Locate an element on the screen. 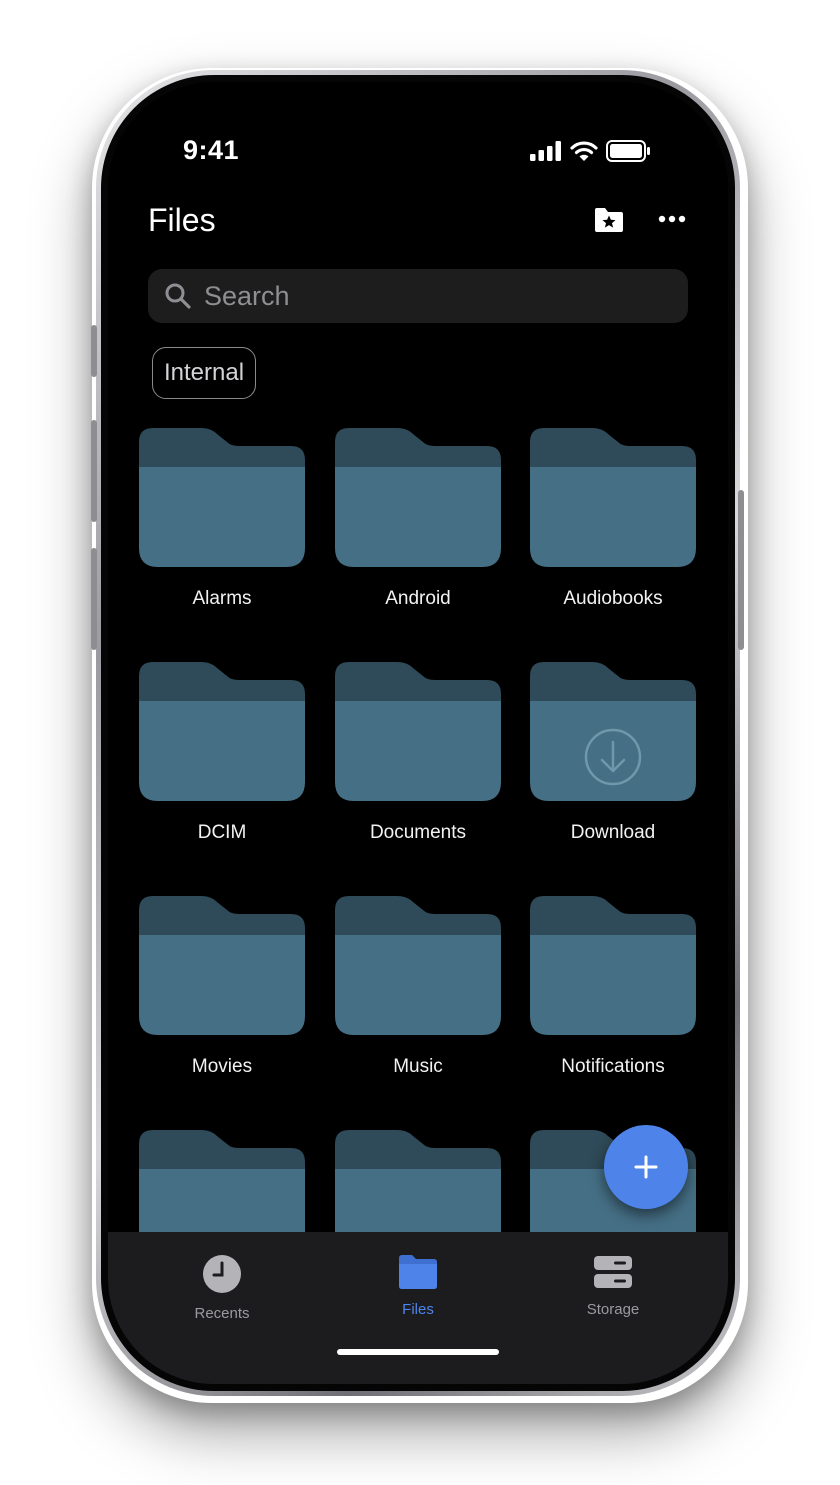  volume-up-button is located at coordinates (94, 471).